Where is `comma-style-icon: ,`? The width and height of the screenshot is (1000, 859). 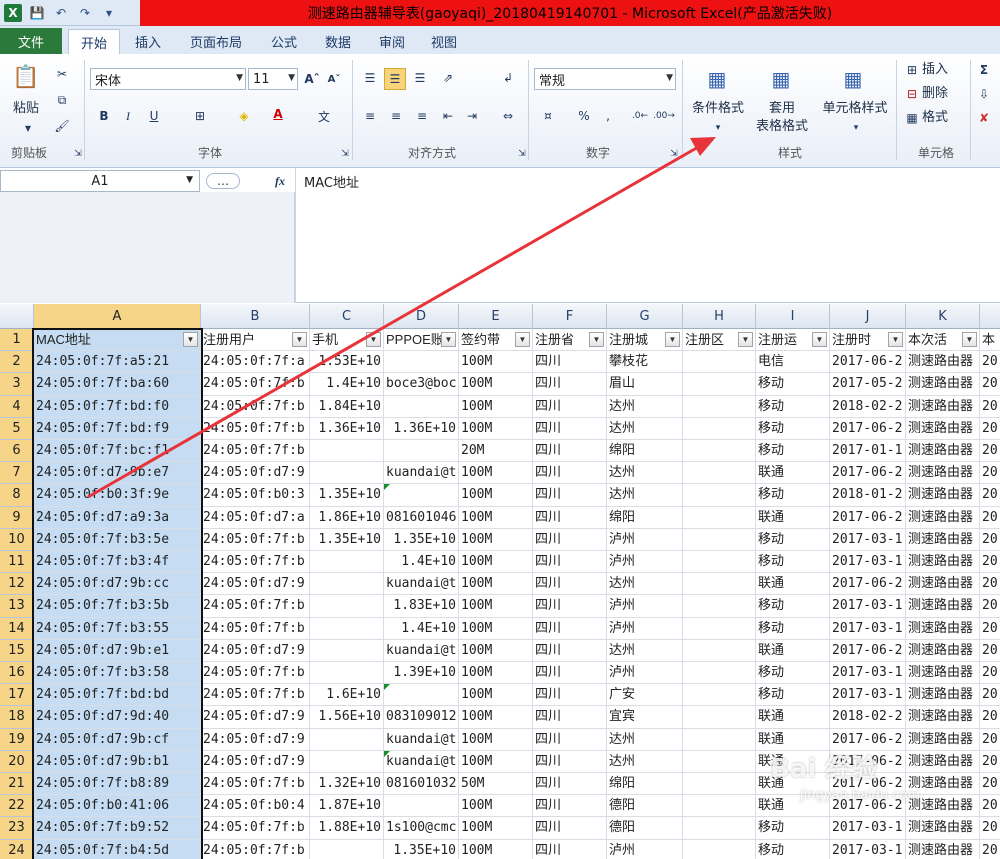 comma-style-icon: , is located at coordinates (608, 116).